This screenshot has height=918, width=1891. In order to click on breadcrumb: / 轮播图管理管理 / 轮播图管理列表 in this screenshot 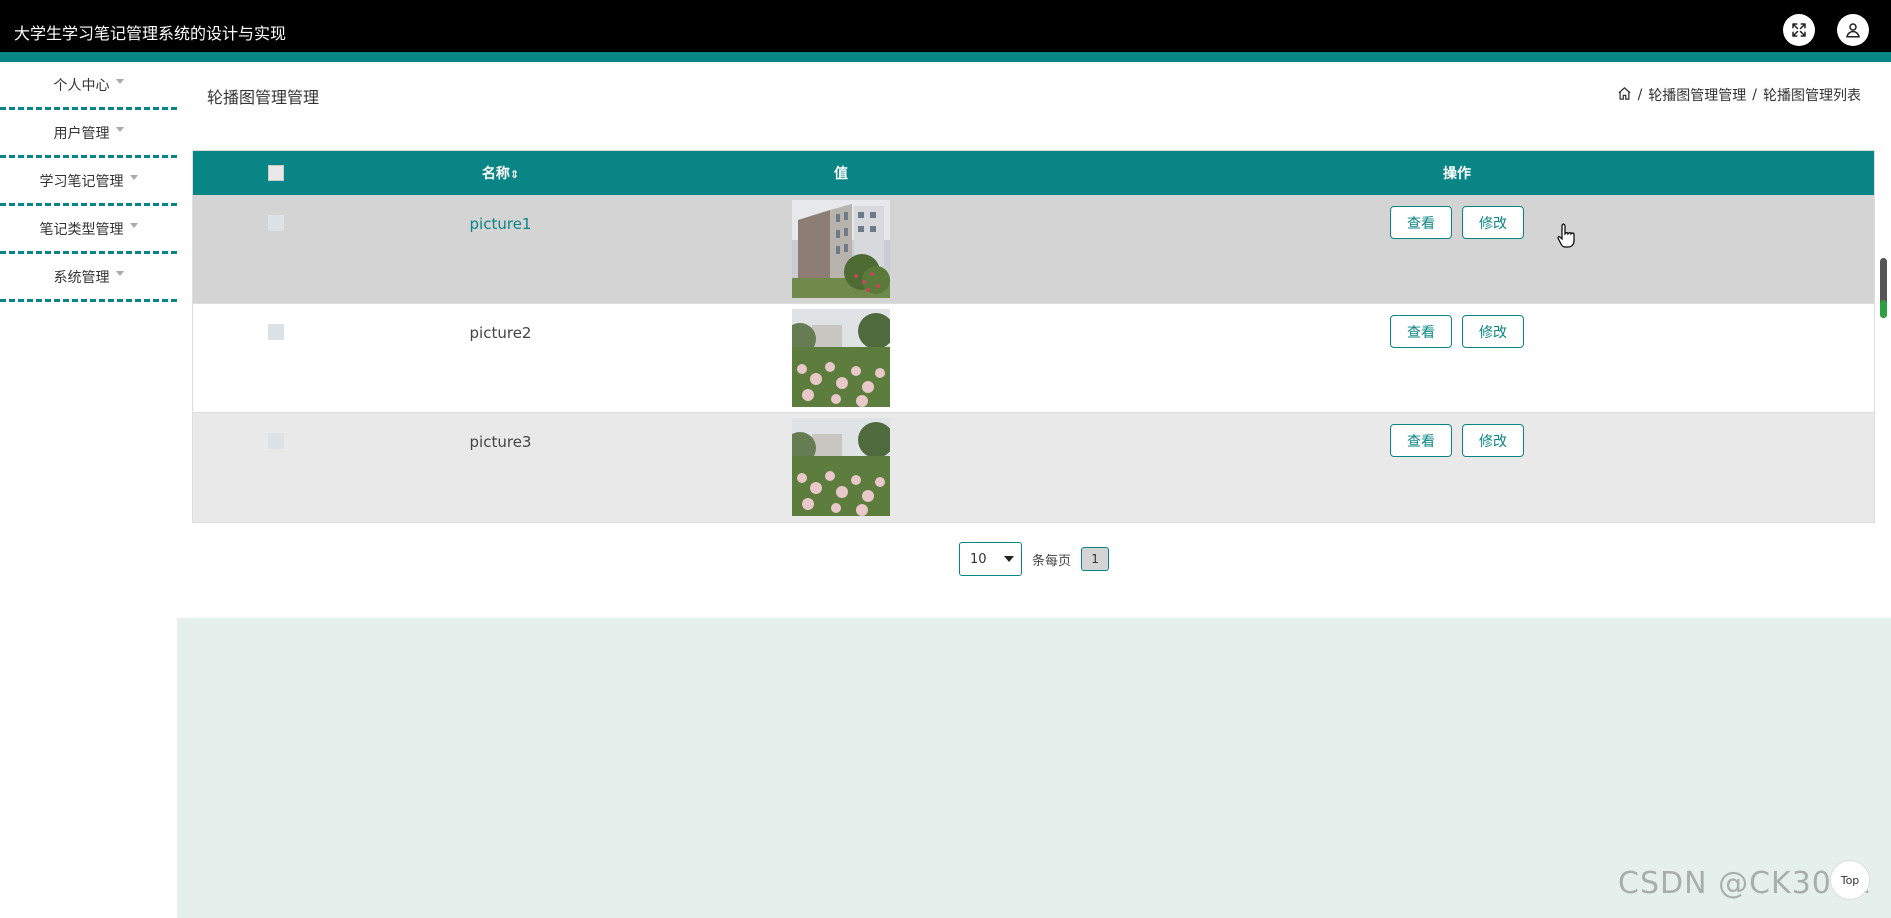, I will do `click(1739, 95)`.